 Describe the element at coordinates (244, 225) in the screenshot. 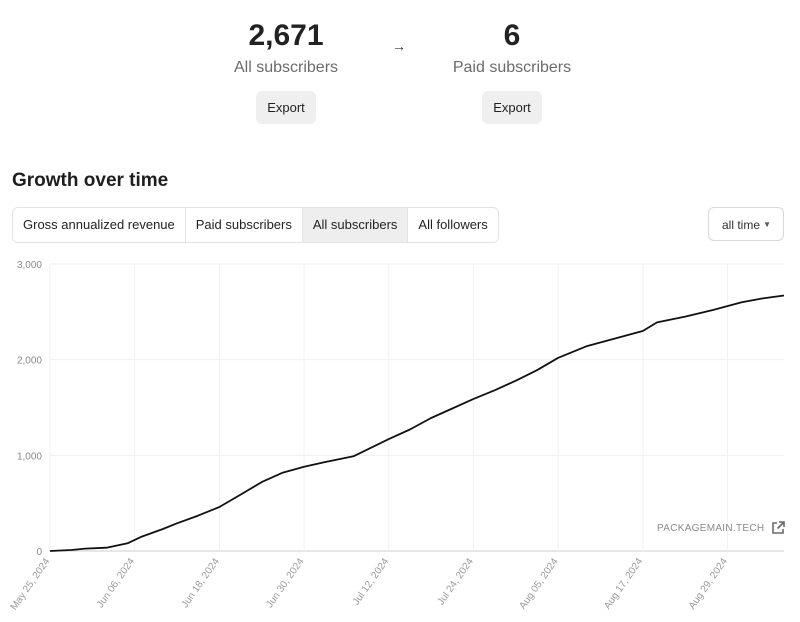

I see `tab-paid-subscribers: Paid subscribers` at that location.